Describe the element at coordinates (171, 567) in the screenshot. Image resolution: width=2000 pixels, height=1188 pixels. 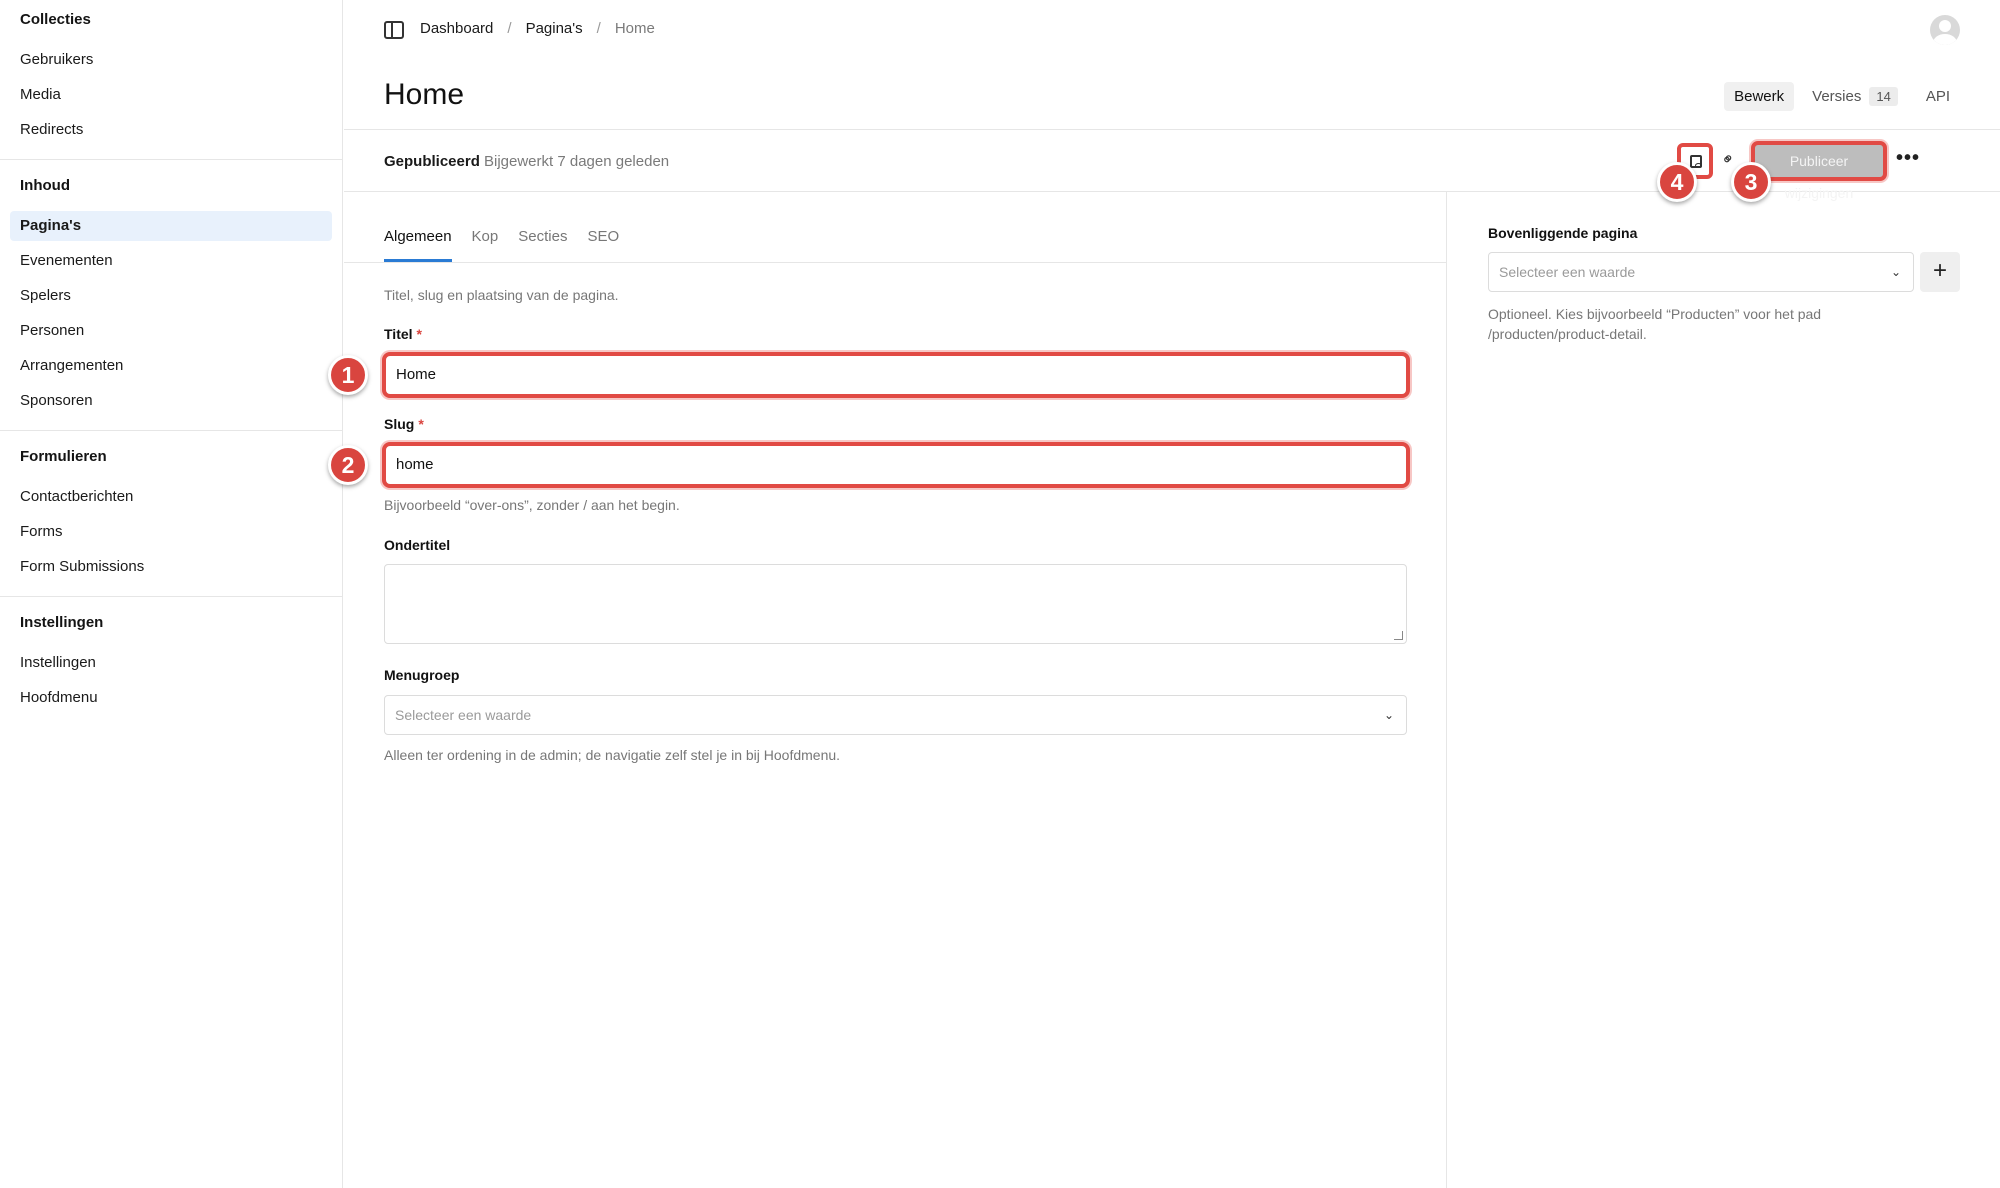
I see `sidebar-item-form-submissions: Form Submissions` at that location.